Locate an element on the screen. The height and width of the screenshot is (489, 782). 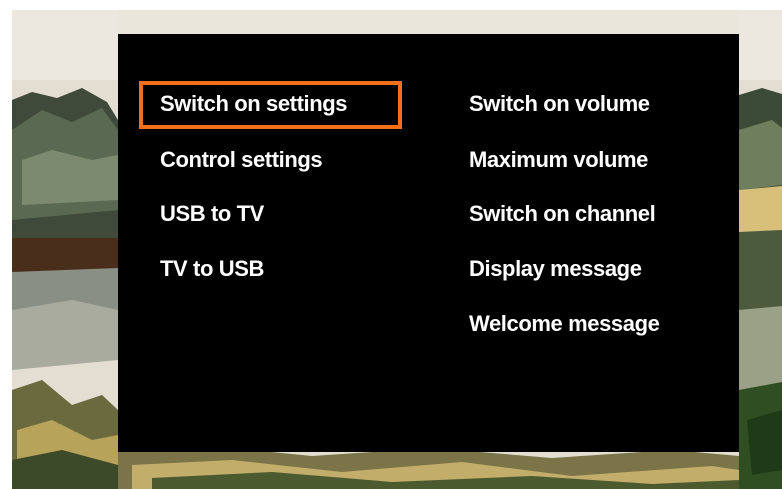
menu-item-switch-on-volume: Switch on volume is located at coordinates (559, 104).